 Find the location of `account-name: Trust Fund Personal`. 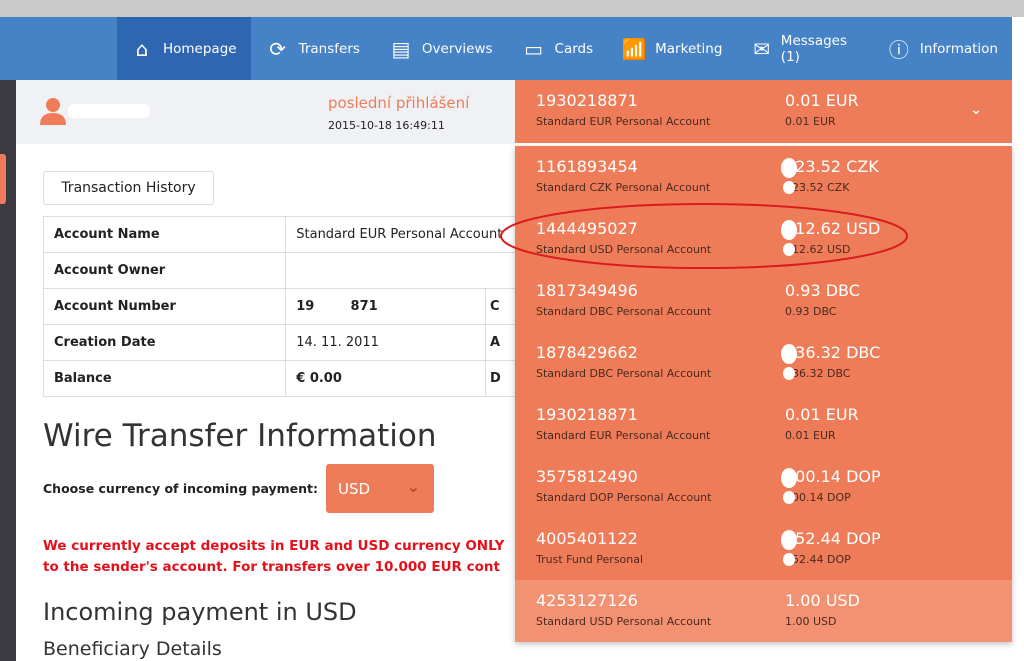

account-name: Trust Fund Personal is located at coordinates (590, 559).